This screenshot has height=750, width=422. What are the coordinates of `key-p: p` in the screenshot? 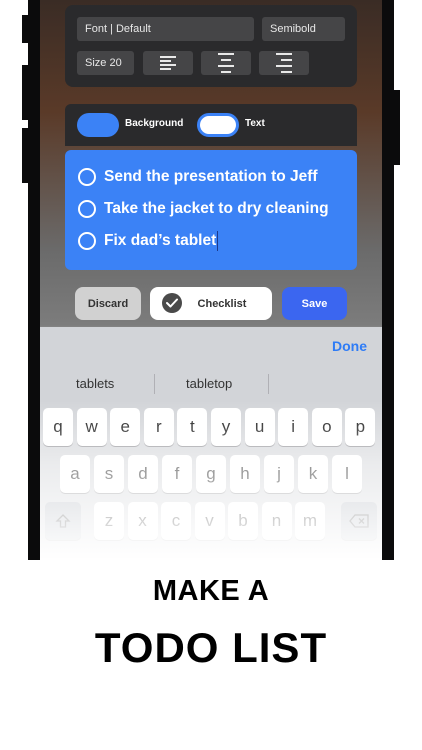 It's located at (360, 427).